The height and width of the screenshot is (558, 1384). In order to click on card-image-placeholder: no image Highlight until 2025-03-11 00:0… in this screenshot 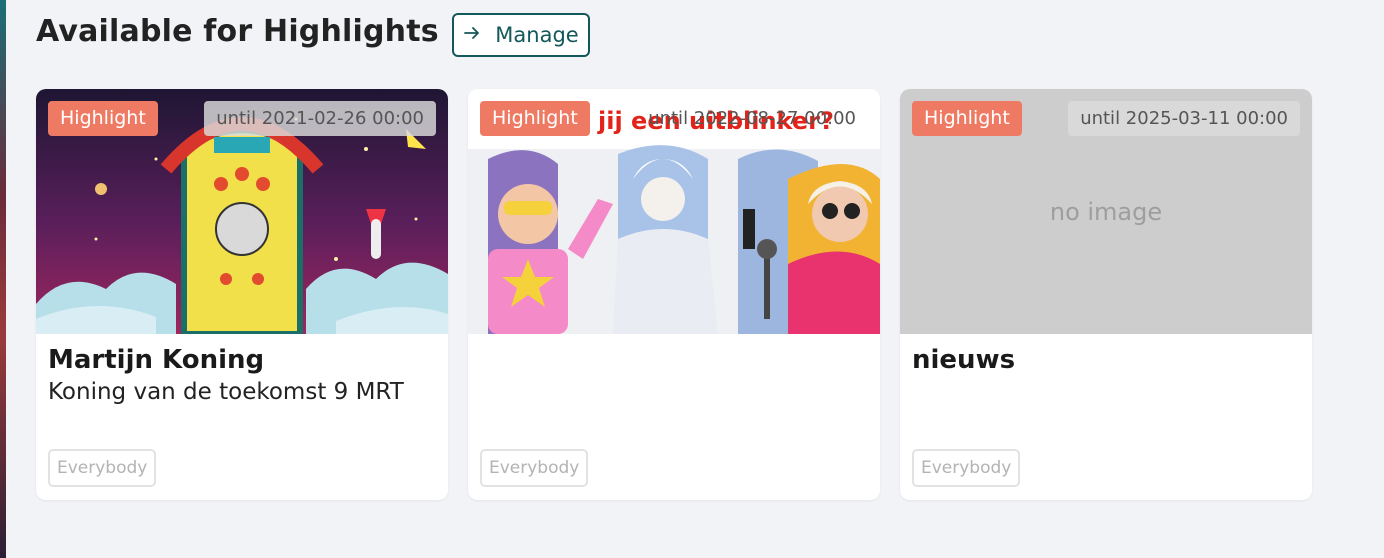, I will do `click(1106, 211)`.